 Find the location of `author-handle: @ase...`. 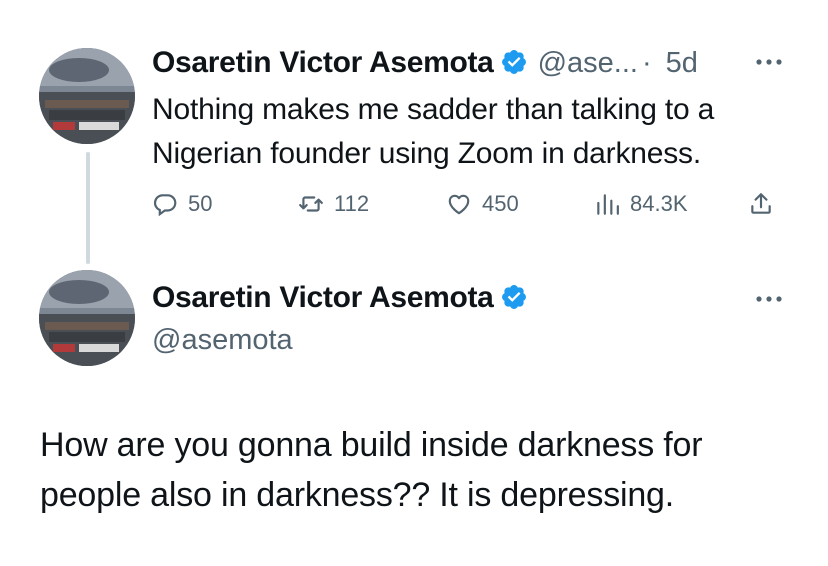

author-handle: @ase... is located at coordinates (588, 63).